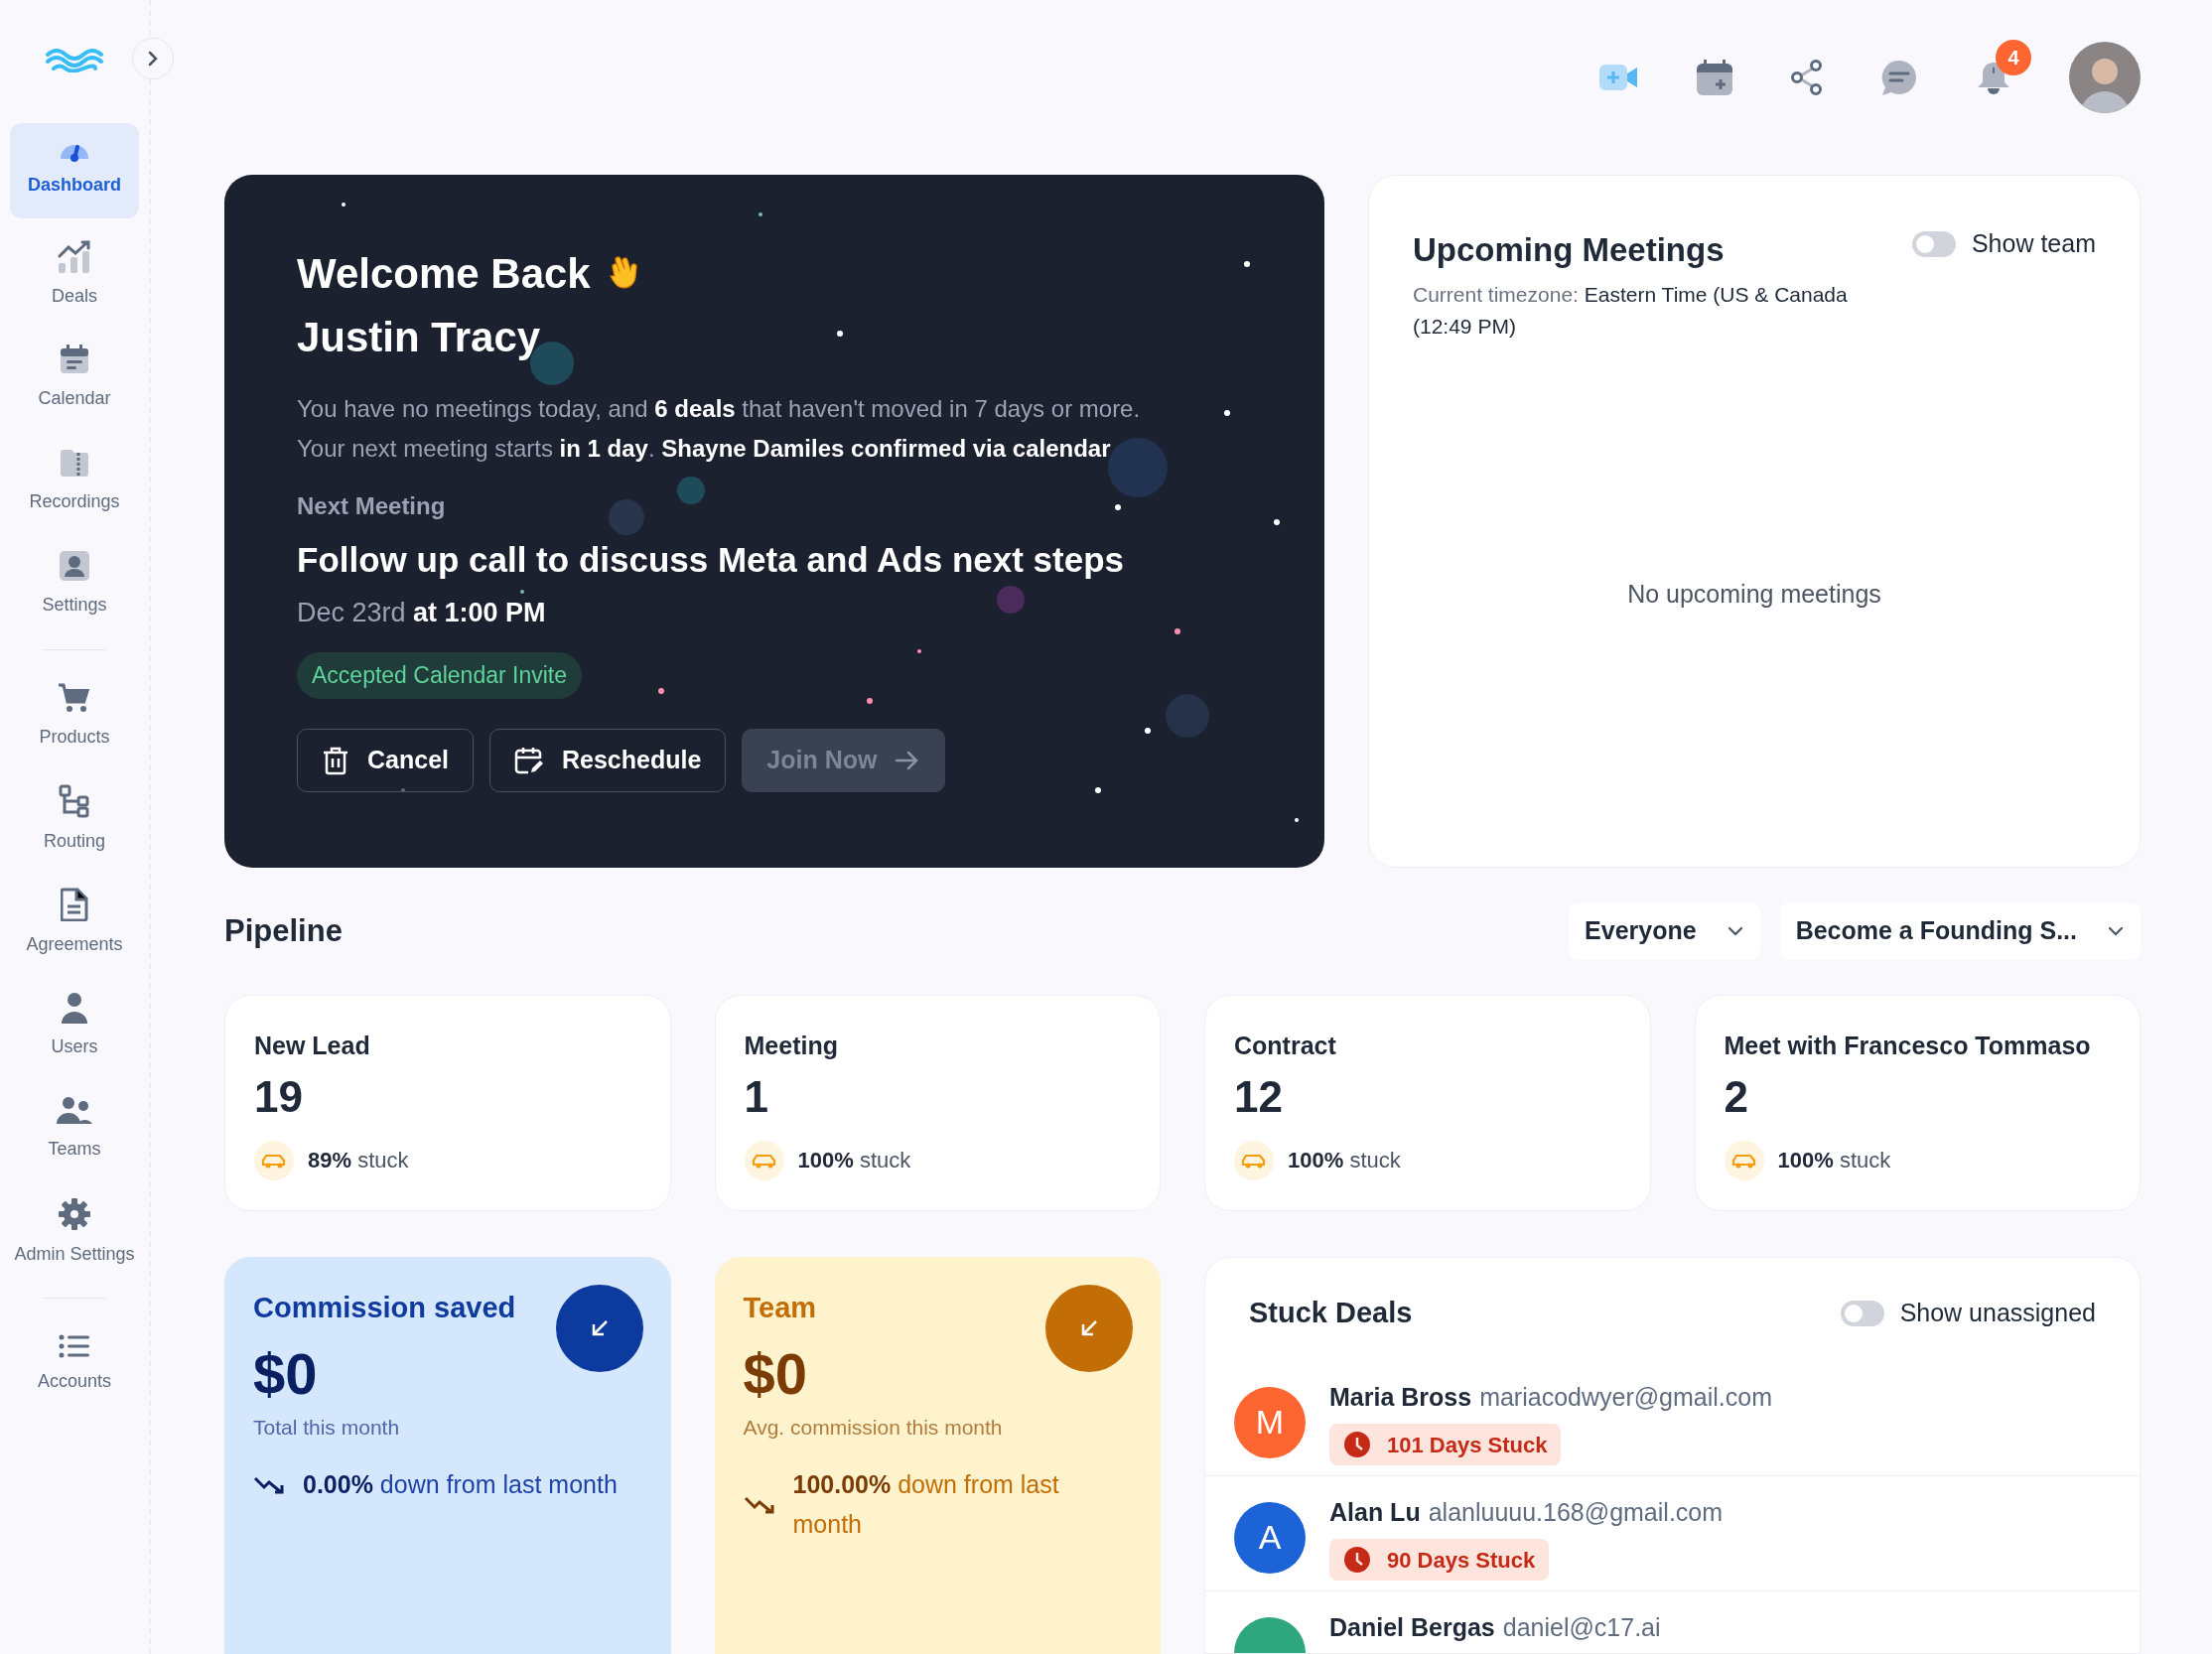 The height and width of the screenshot is (1654, 2212). I want to click on stat-title: Team, so click(780, 1308).